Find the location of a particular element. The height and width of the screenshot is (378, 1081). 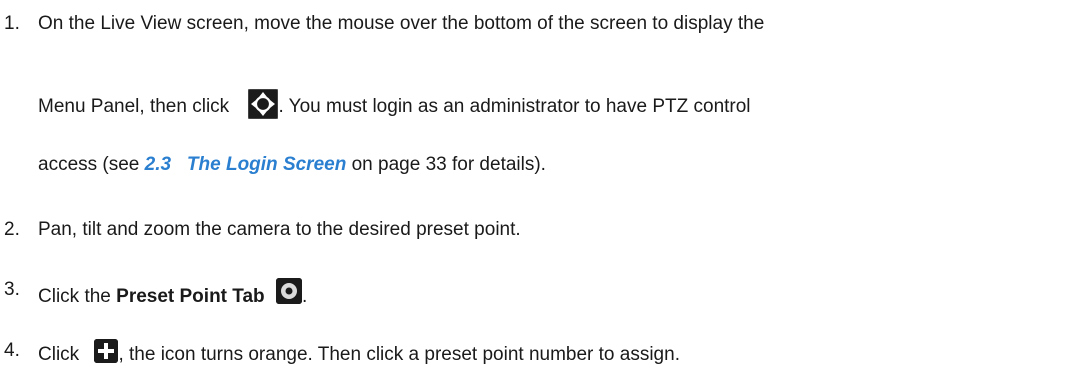

preset-point-tab-label: Preset Point Tab is located at coordinates (190, 296).